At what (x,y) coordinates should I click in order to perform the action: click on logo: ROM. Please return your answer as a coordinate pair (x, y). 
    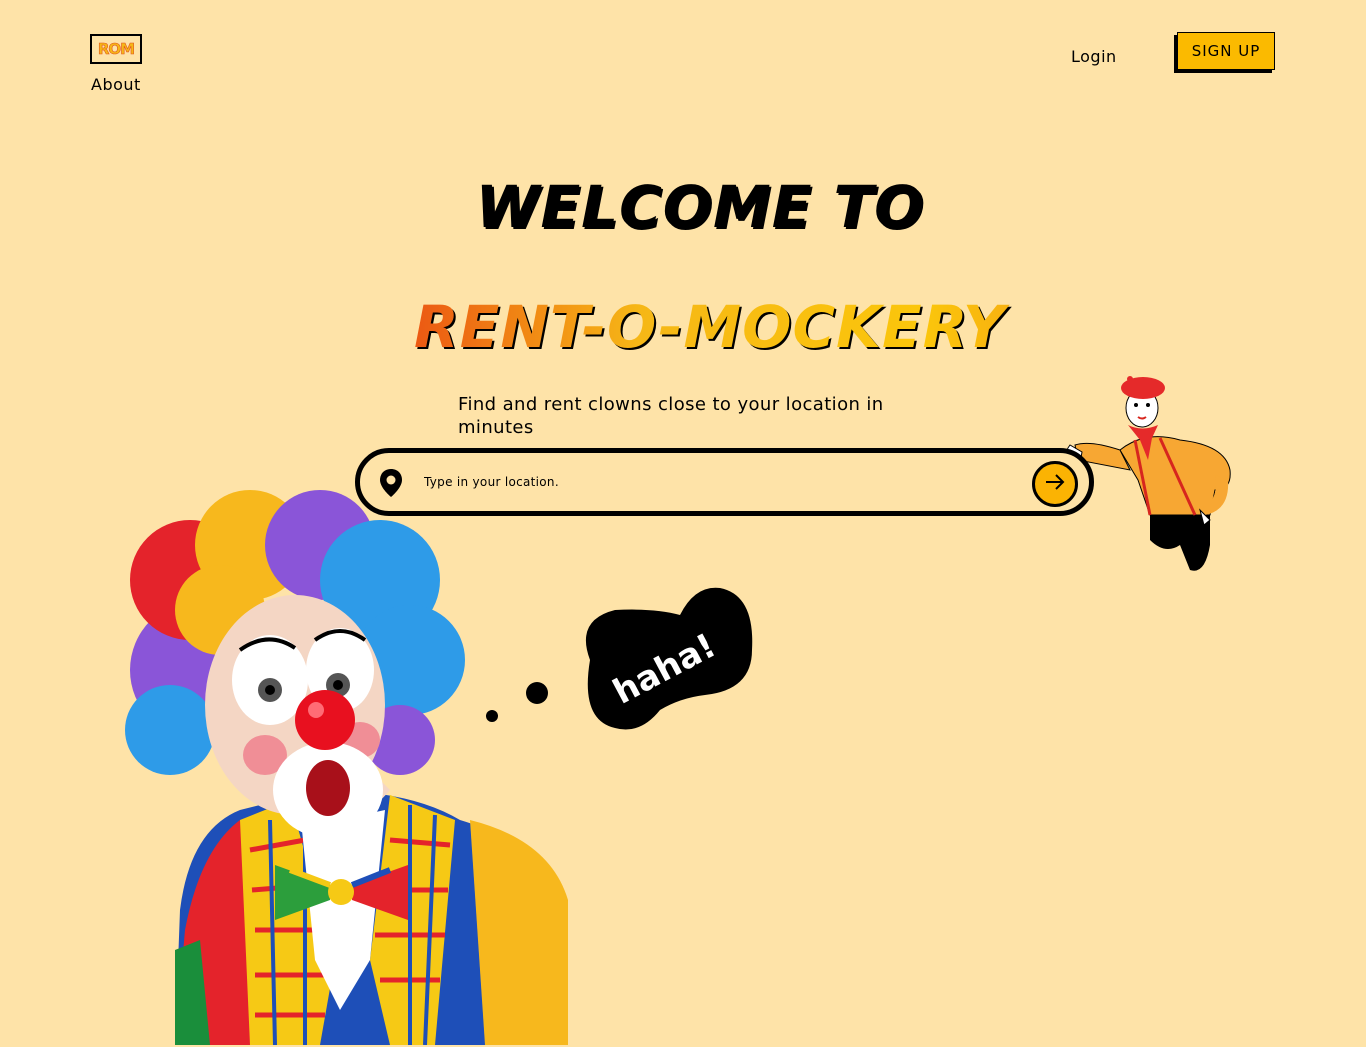
    Looking at the image, I should click on (116, 49).